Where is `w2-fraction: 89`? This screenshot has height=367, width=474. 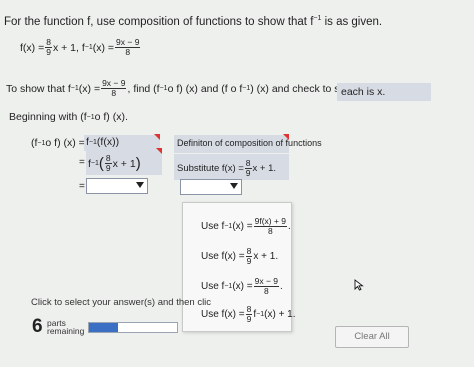
w2-fraction: 89 is located at coordinates (108, 163).